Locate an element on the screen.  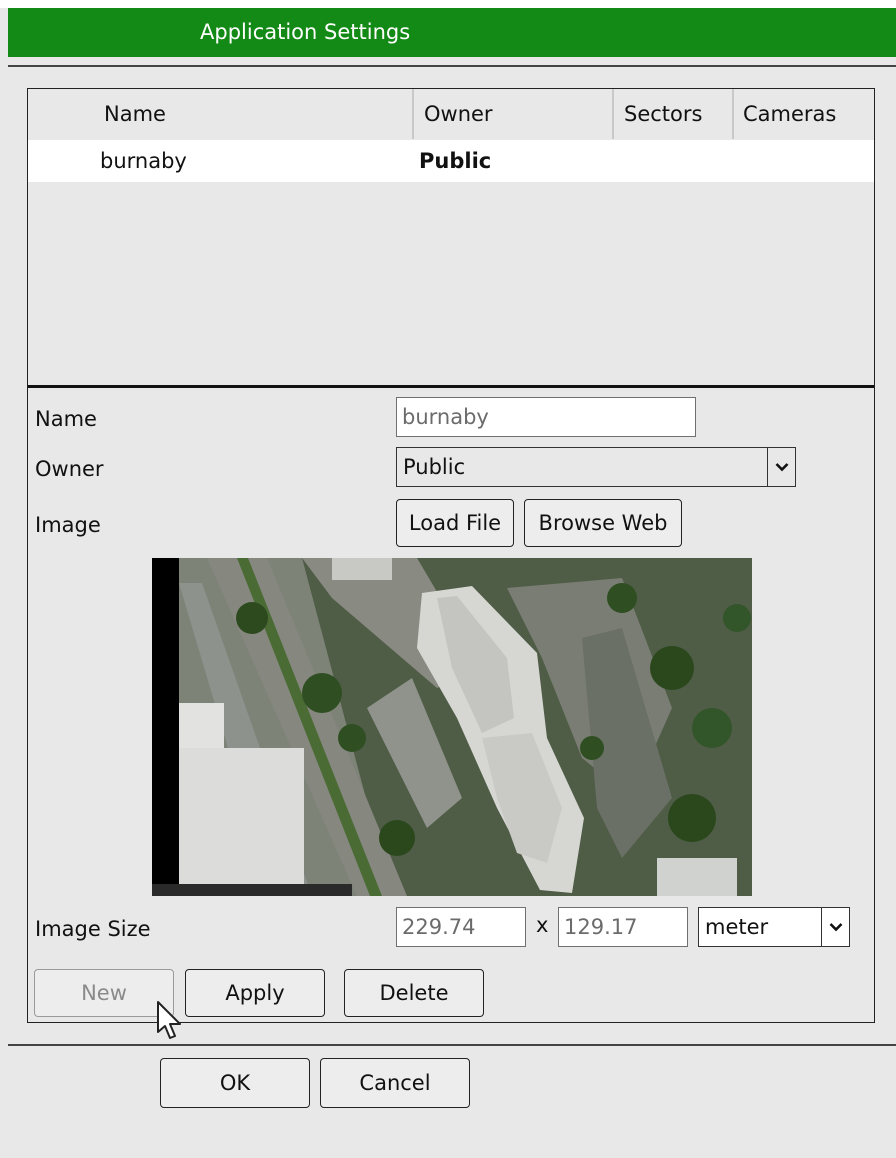
new-button: New is located at coordinates (104, 993).